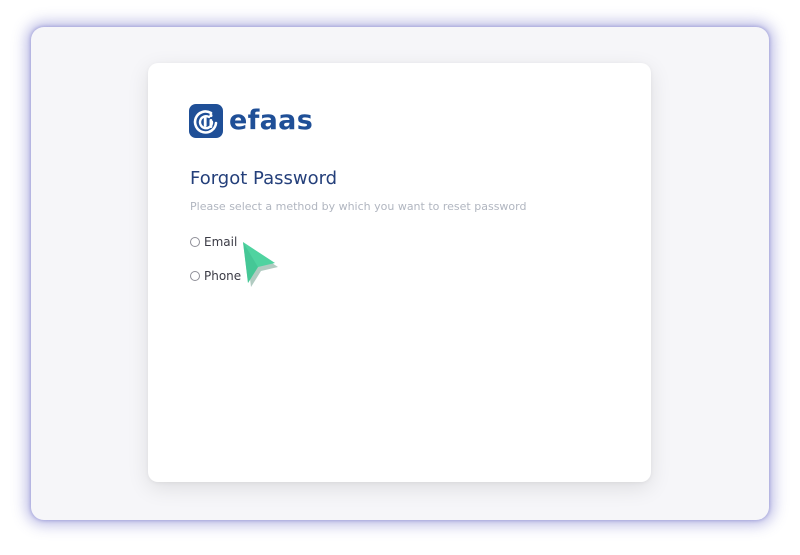 This screenshot has width=800, height=555. I want to click on mouse-pointer-icon, so click(260, 264).